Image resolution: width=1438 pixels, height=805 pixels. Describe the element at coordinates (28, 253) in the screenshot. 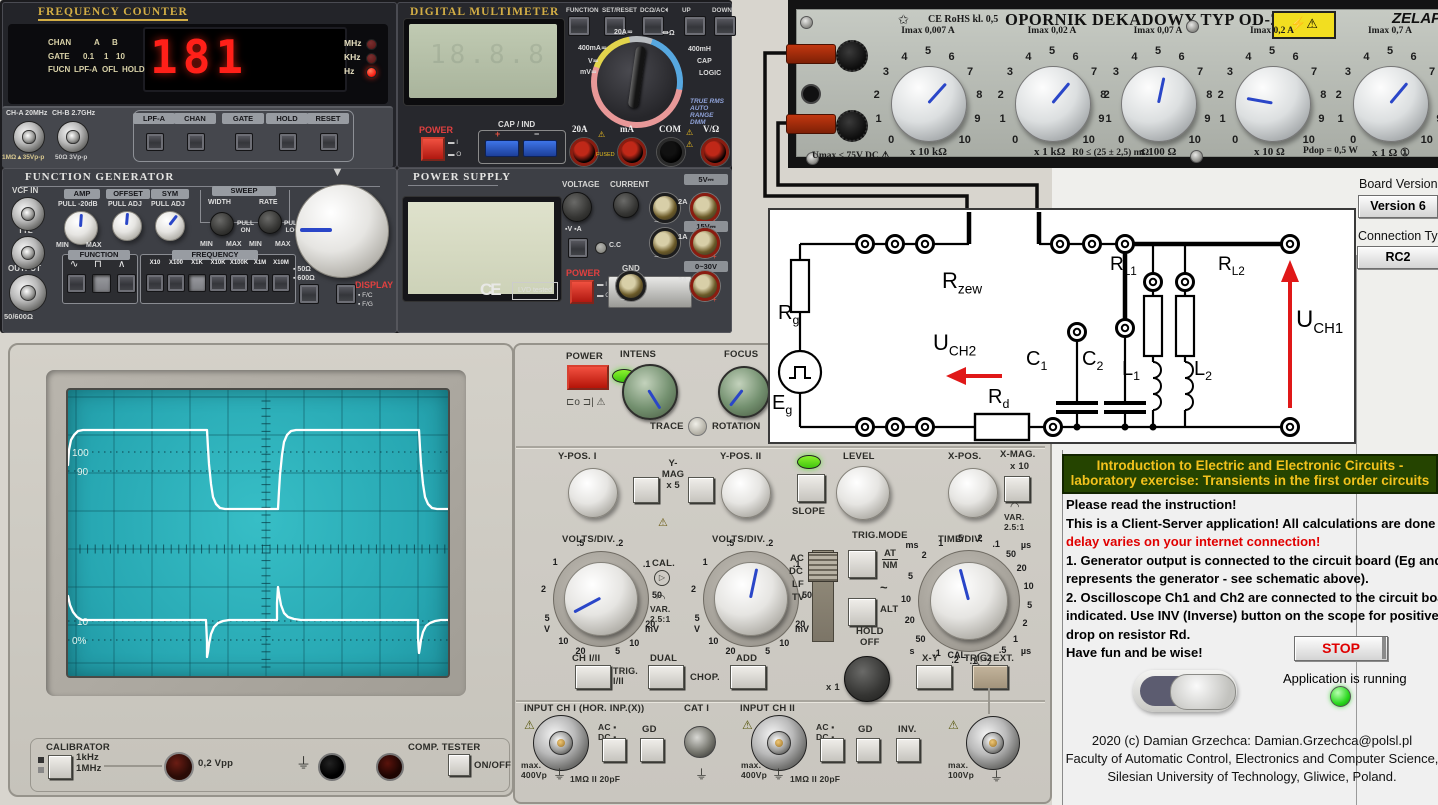

I see `fg-bnc-ttl` at that location.